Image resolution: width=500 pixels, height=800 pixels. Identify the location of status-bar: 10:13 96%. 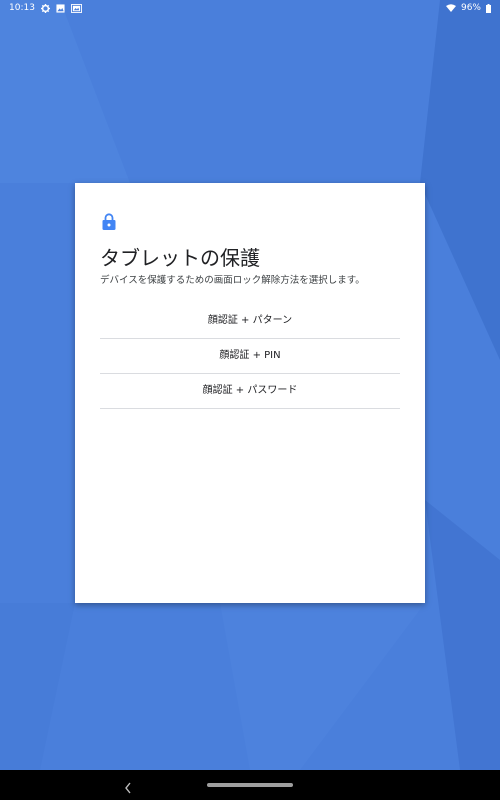
(250, 8).